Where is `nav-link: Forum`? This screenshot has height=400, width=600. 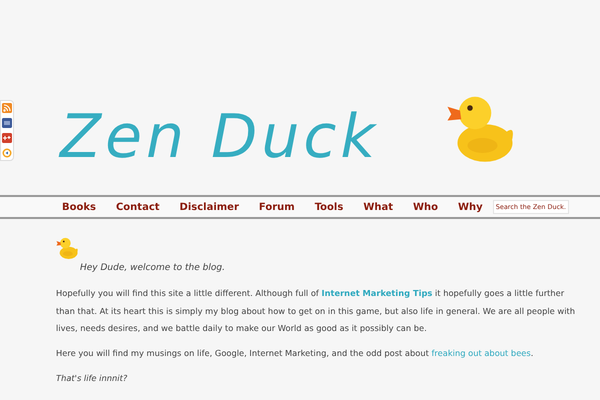
nav-link: Forum is located at coordinates (276, 207).